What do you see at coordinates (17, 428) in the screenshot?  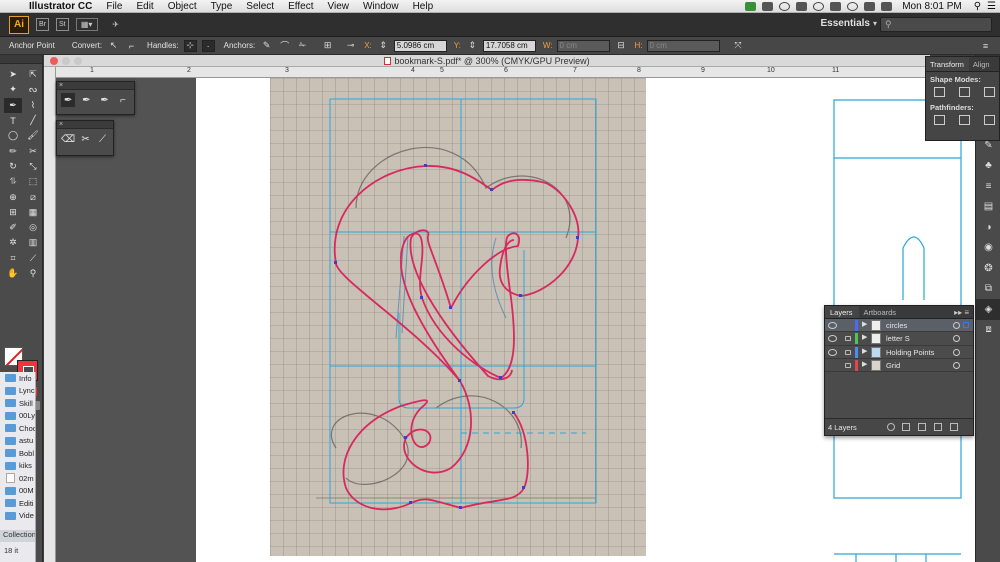 I see `finder-item: Choc` at bounding box center [17, 428].